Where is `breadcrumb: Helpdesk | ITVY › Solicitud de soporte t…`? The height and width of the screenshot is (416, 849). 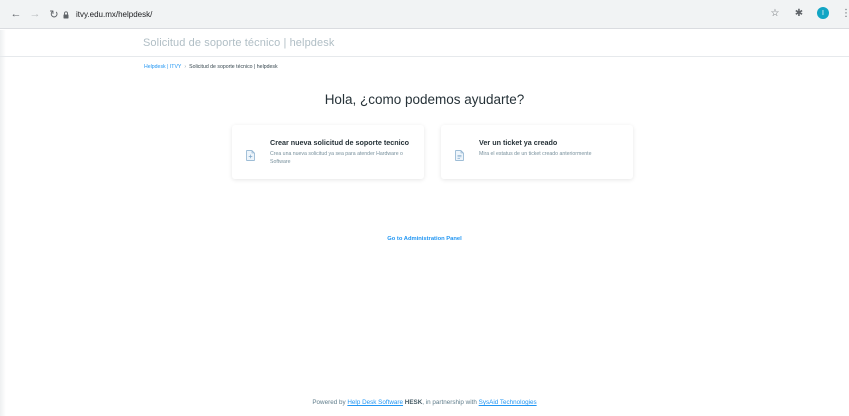 breadcrumb: Helpdesk | ITVY › Solicitud de soporte t… is located at coordinates (211, 67).